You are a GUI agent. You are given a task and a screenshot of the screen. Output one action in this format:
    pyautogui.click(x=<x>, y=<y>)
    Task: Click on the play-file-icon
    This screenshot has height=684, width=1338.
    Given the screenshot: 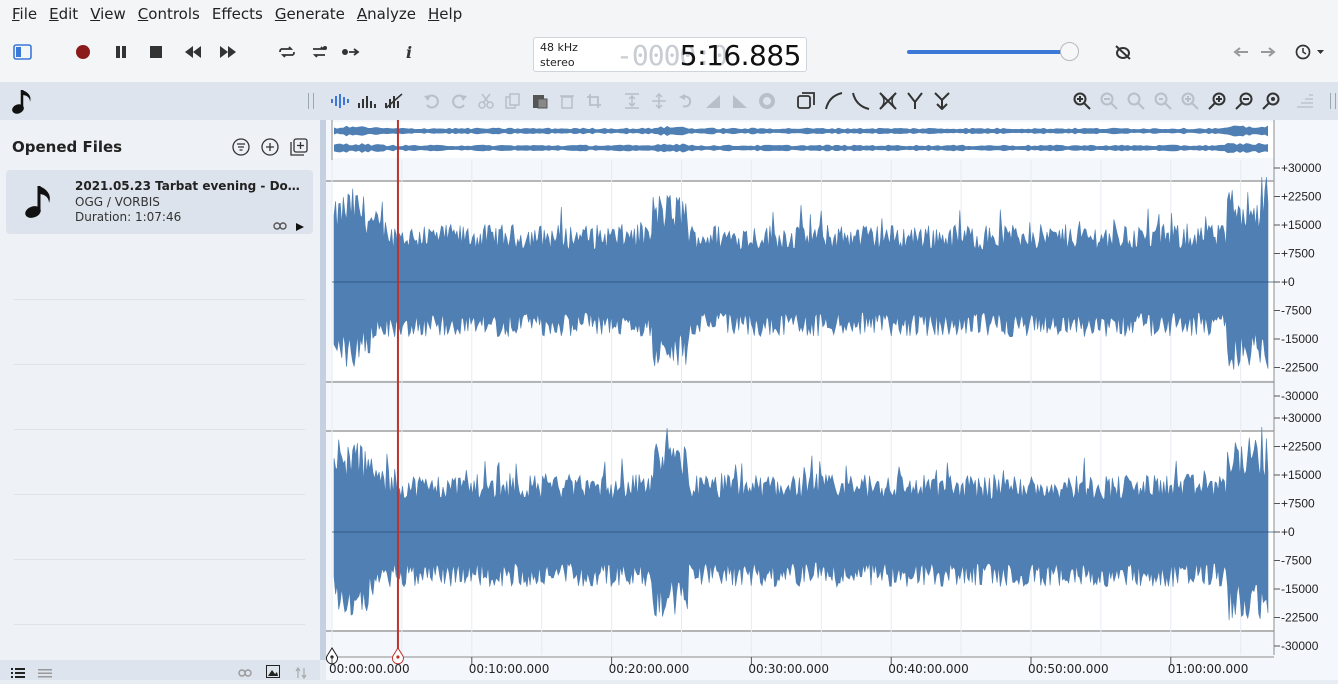 What is the action you would take?
    pyautogui.click(x=300, y=226)
    